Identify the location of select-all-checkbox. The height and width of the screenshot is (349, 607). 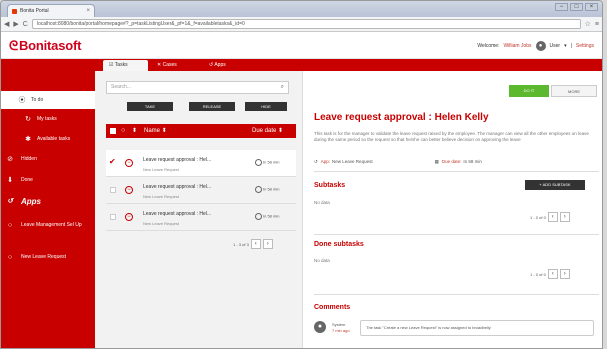
(113, 131).